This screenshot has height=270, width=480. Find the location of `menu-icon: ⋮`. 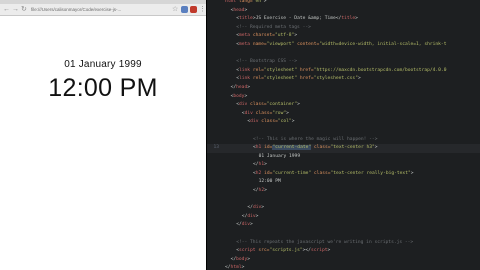

menu-icon: ⋮ is located at coordinates (202, 9).